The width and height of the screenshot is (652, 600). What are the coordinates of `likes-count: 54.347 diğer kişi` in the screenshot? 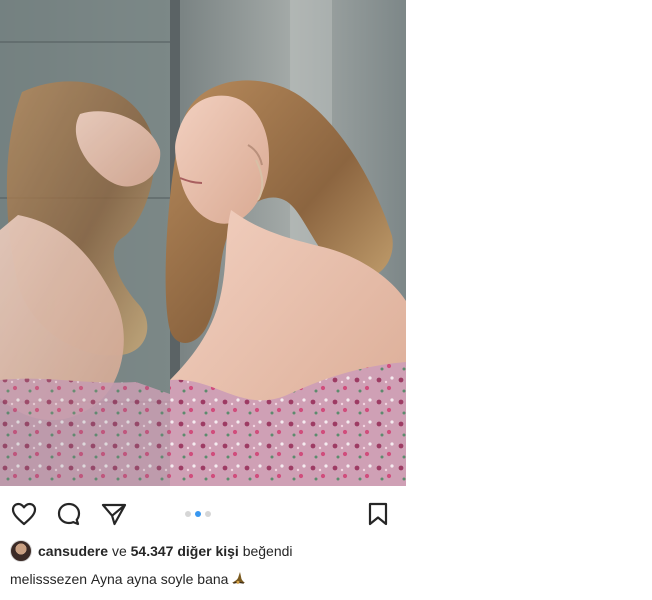 It's located at (185, 551).